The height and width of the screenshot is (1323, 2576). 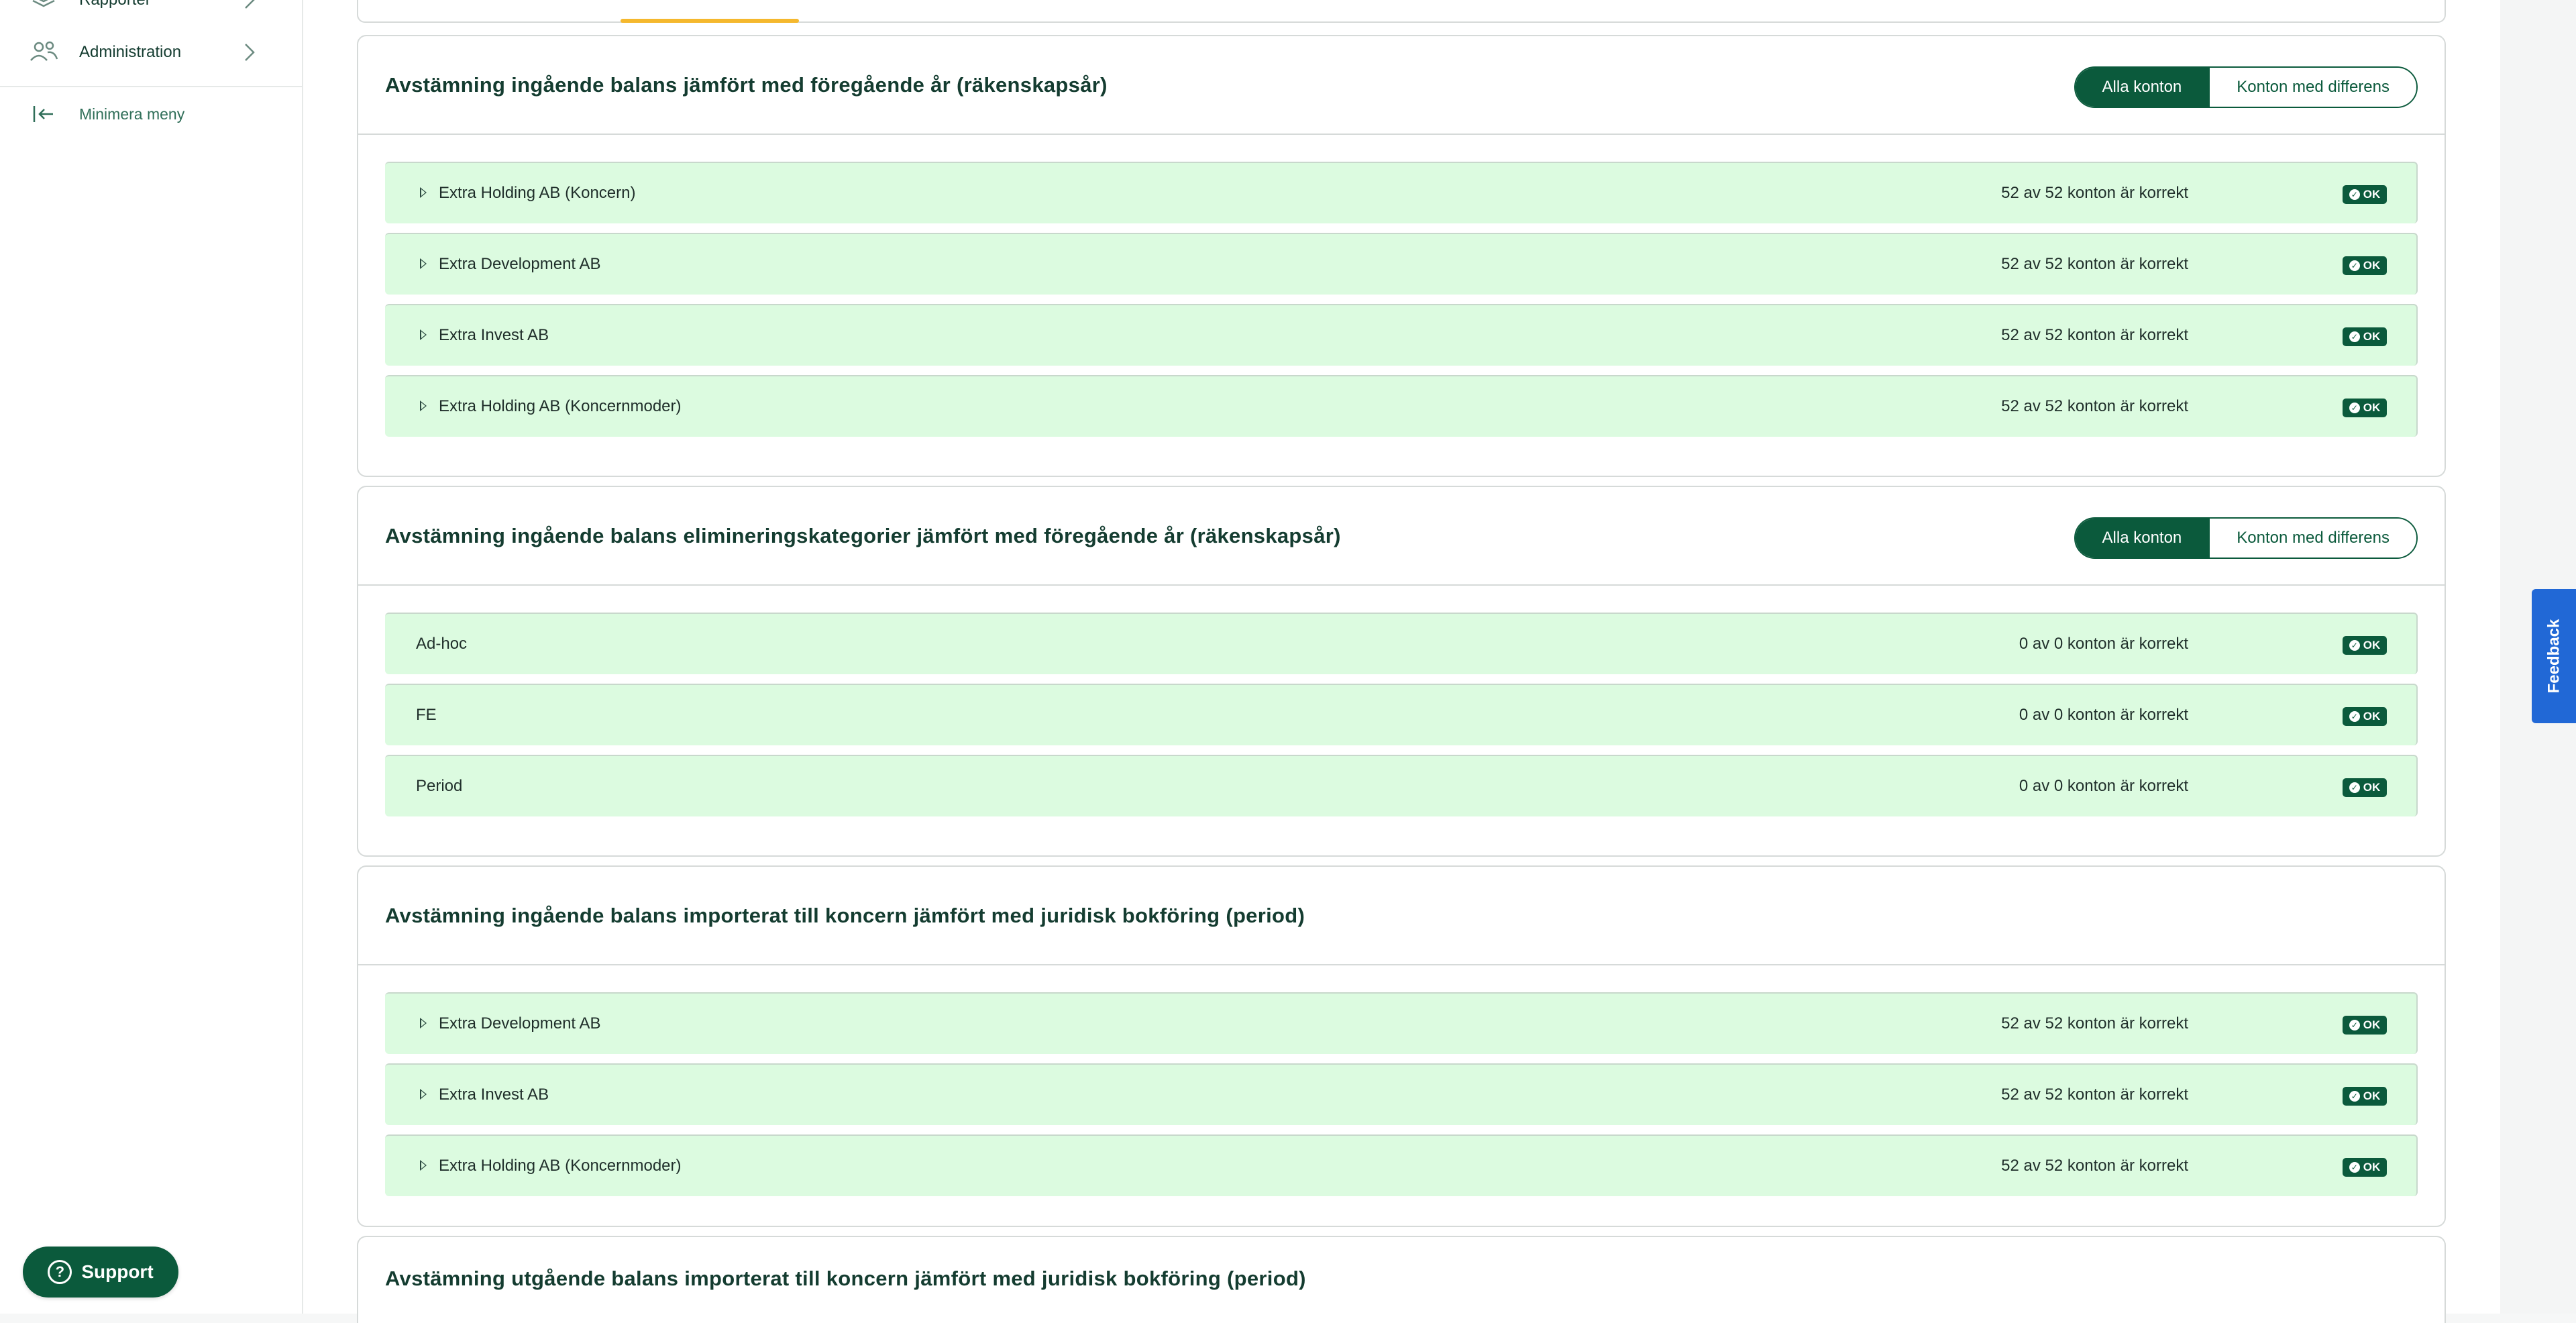 I want to click on active-tab-indicator, so click(x=710, y=21).